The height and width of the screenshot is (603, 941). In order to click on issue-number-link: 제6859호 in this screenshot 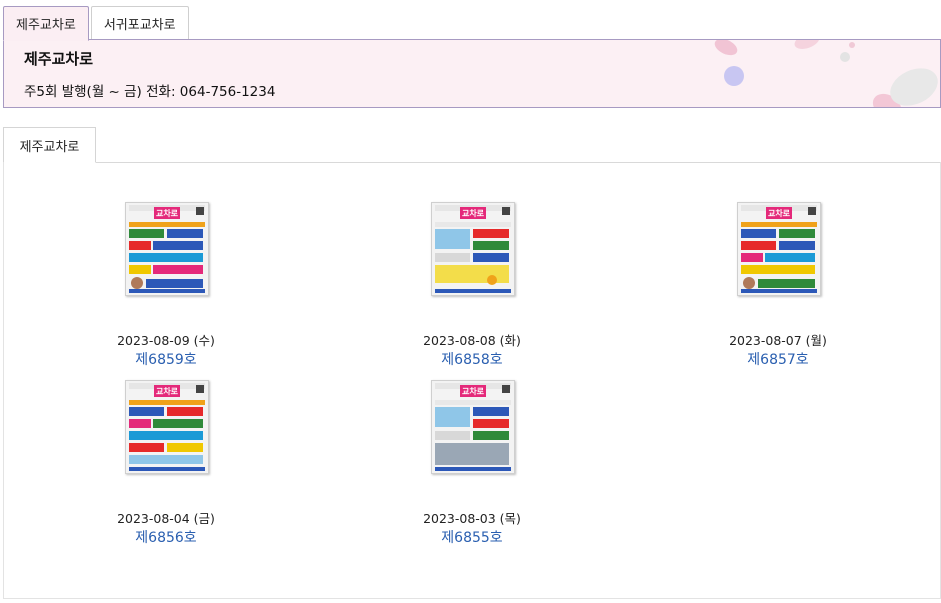, I will do `click(166, 359)`.